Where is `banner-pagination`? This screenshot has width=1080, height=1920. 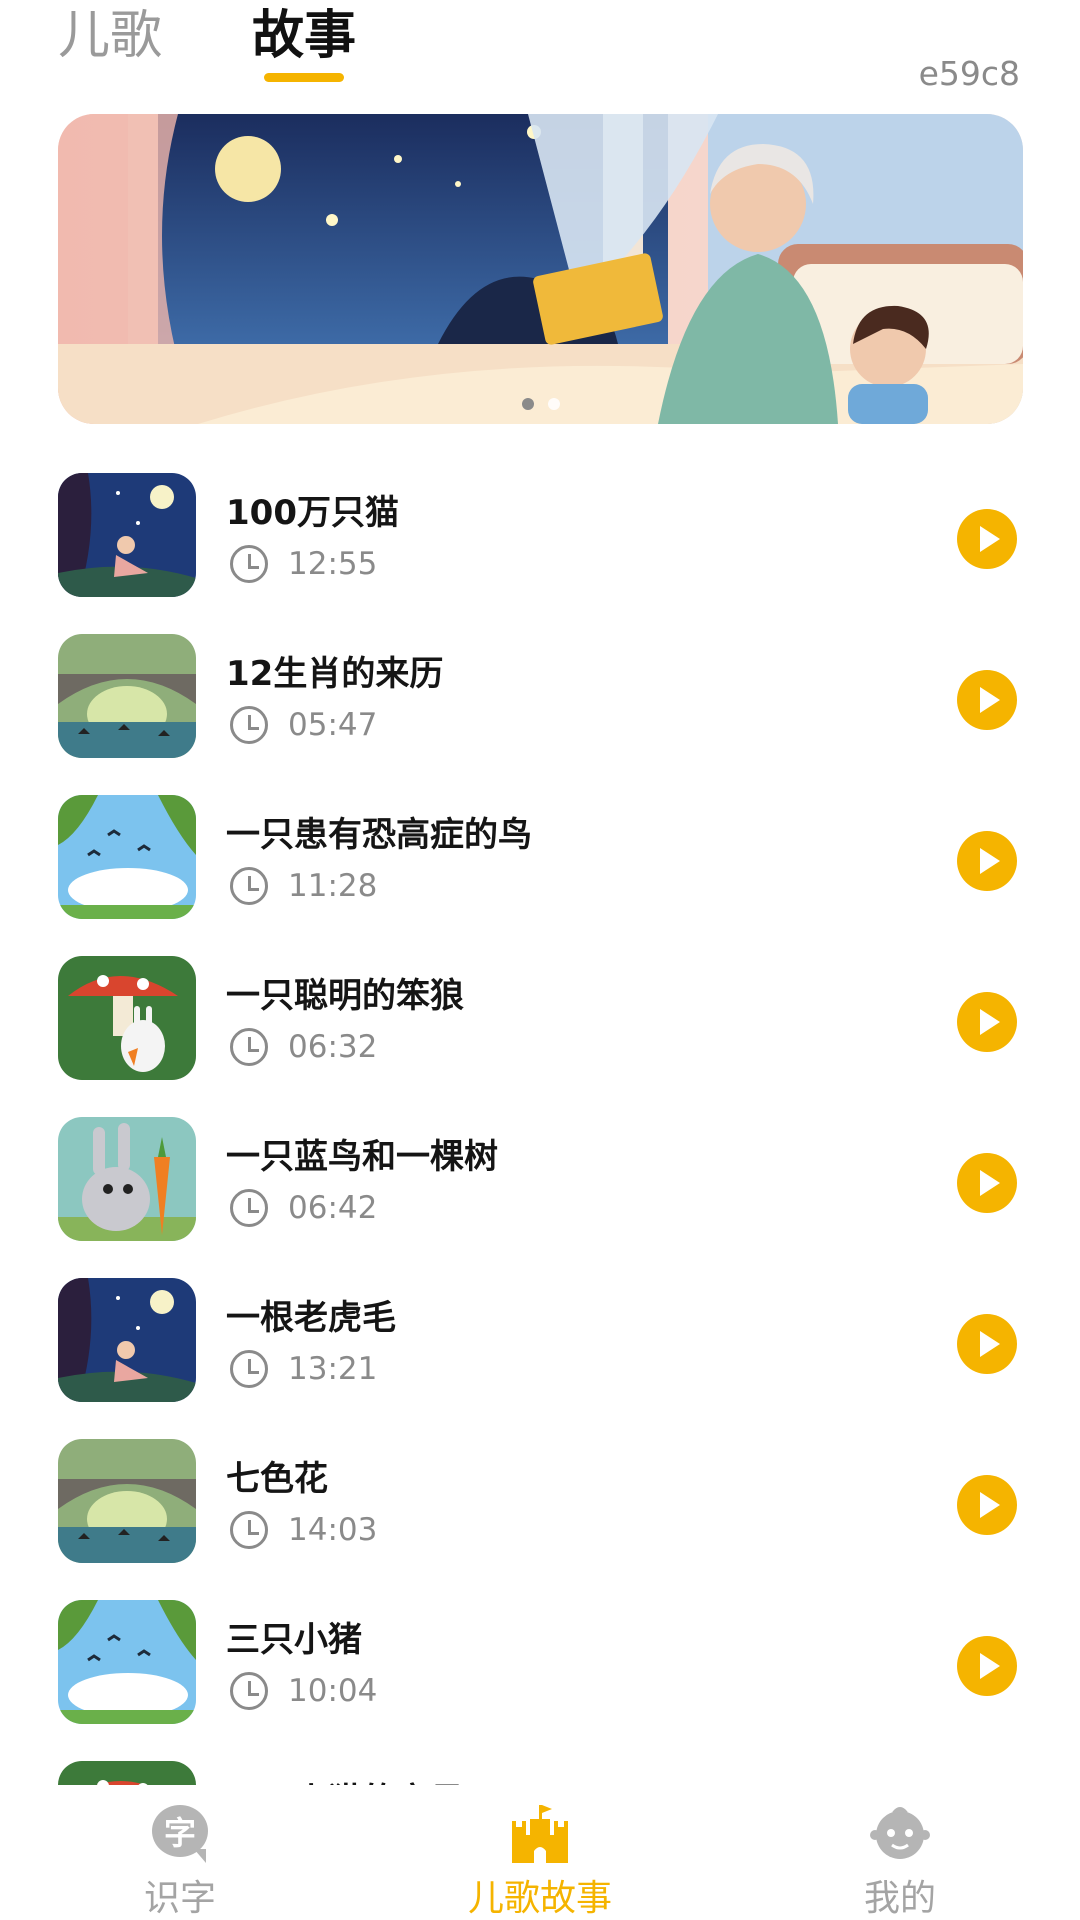 banner-pagination is located at coordinates (540, 404).